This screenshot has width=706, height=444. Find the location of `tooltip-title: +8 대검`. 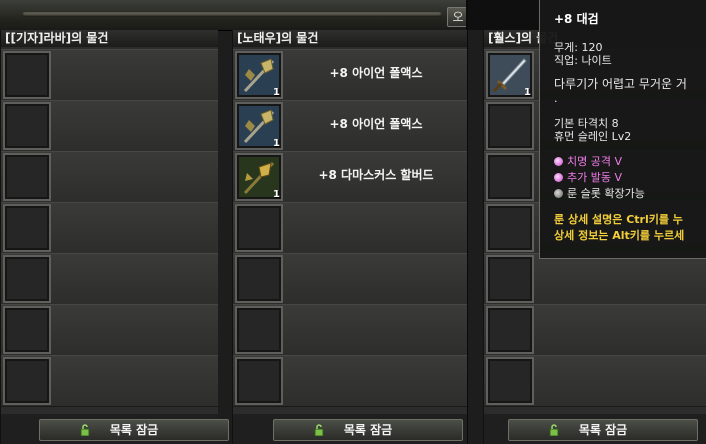

tooltip-title: +8 대검 is located at coordinates (576, 19).